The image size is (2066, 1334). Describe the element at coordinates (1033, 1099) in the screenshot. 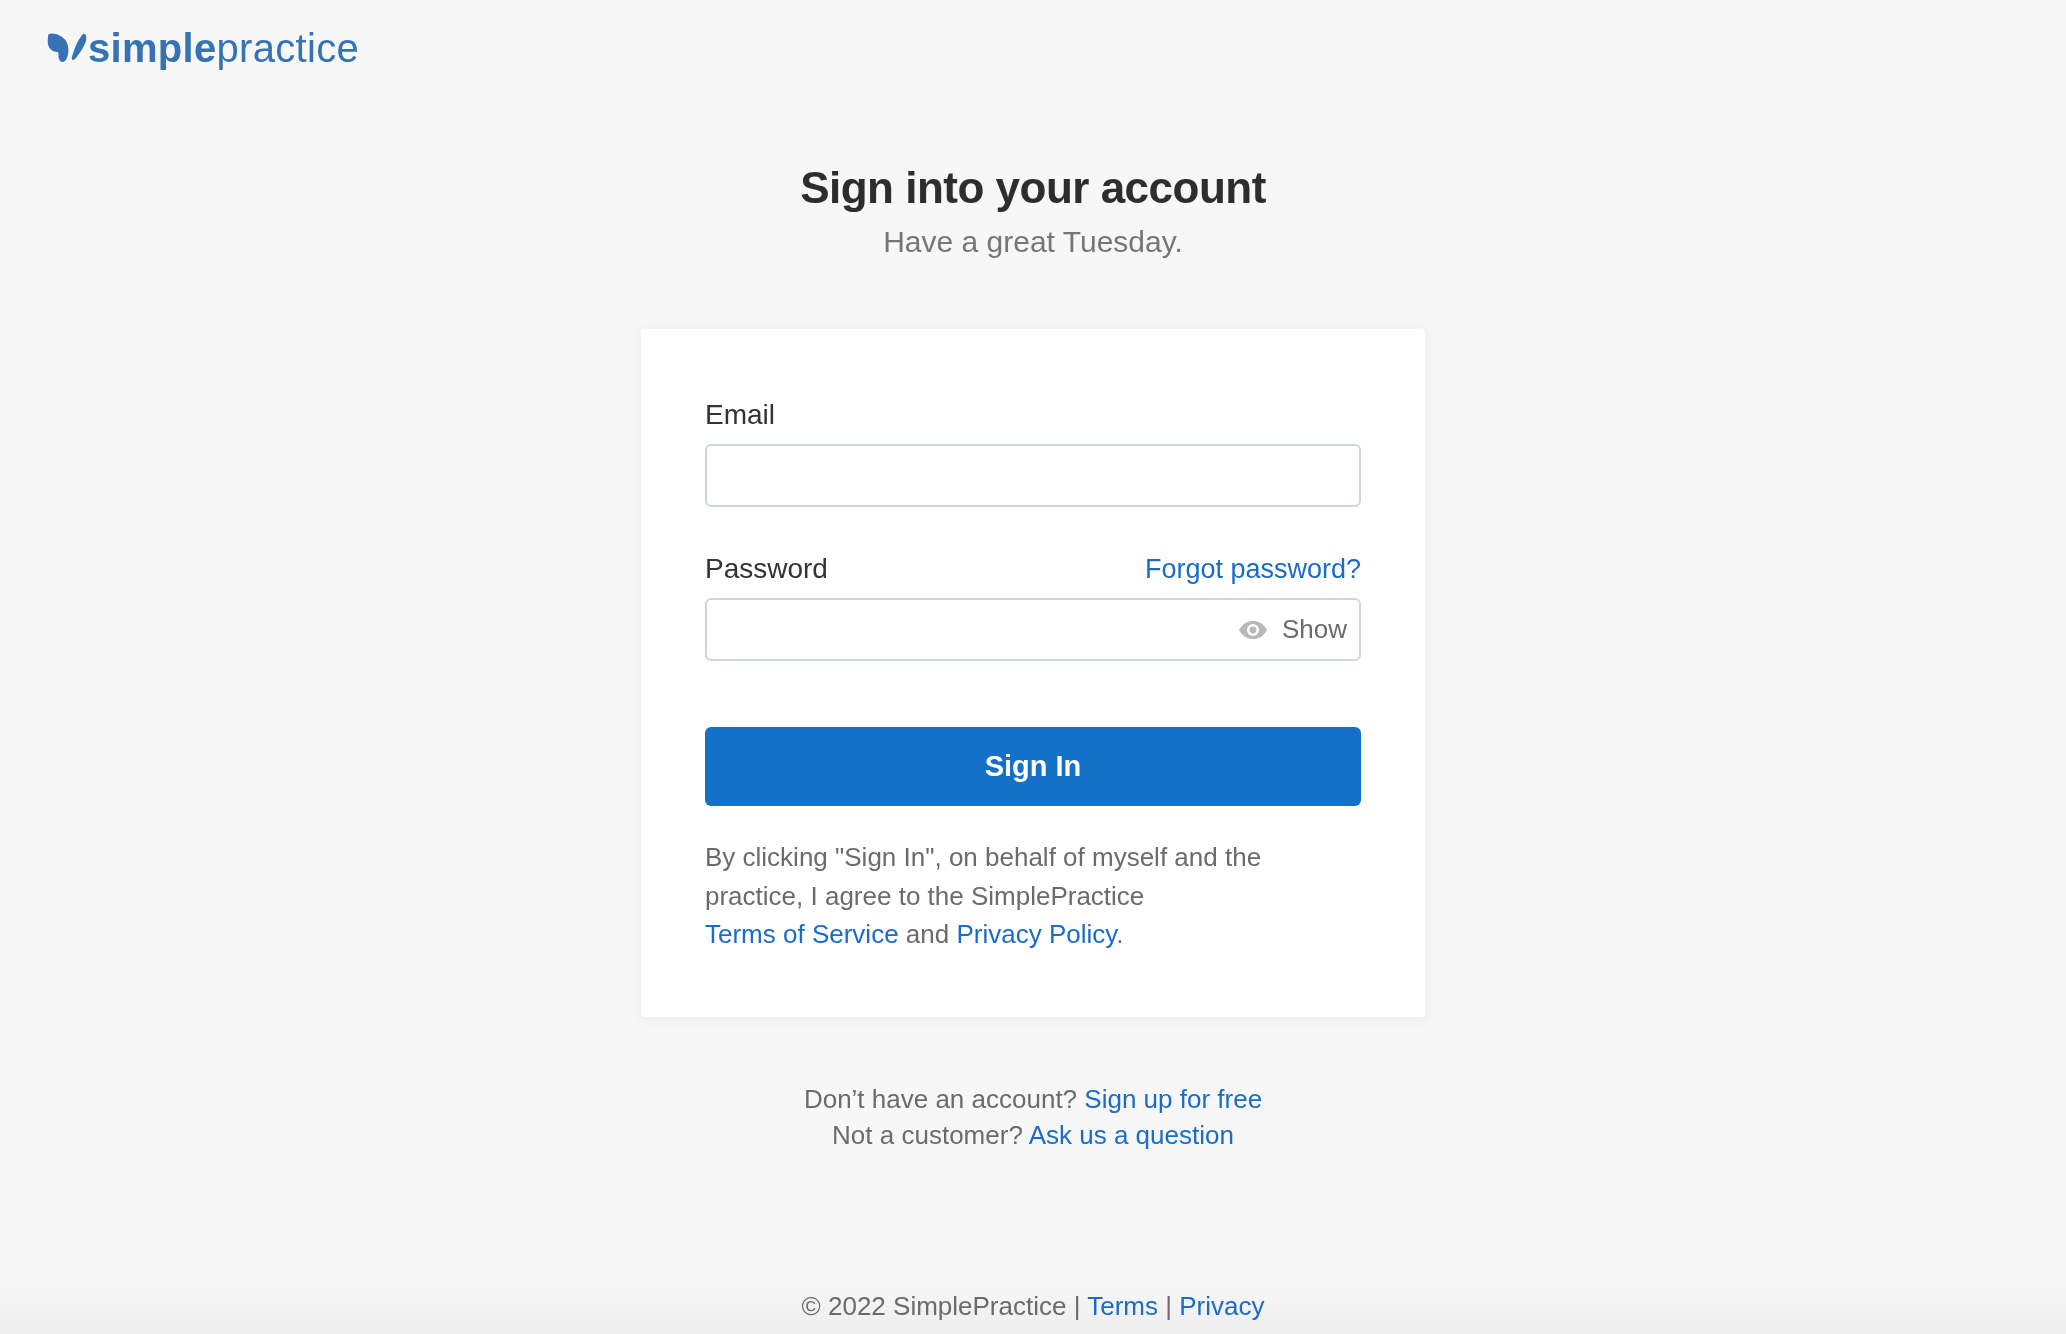

I see `account-prompt: Don’t have an account? Sign up for free` at that location.